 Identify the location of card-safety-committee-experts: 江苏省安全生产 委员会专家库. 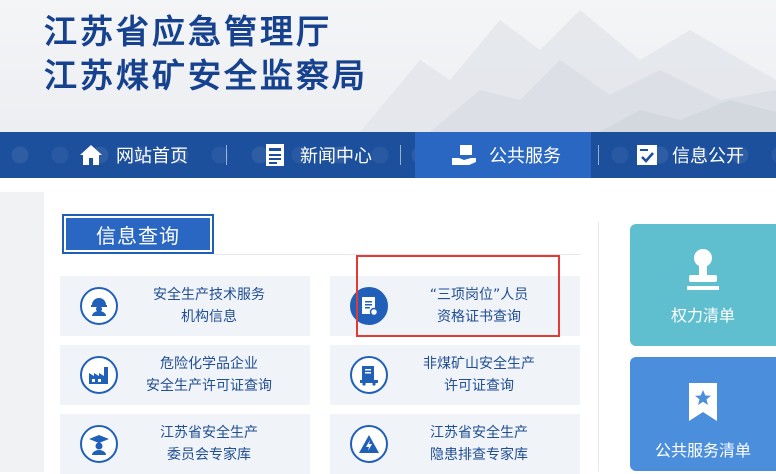
(185, 444).